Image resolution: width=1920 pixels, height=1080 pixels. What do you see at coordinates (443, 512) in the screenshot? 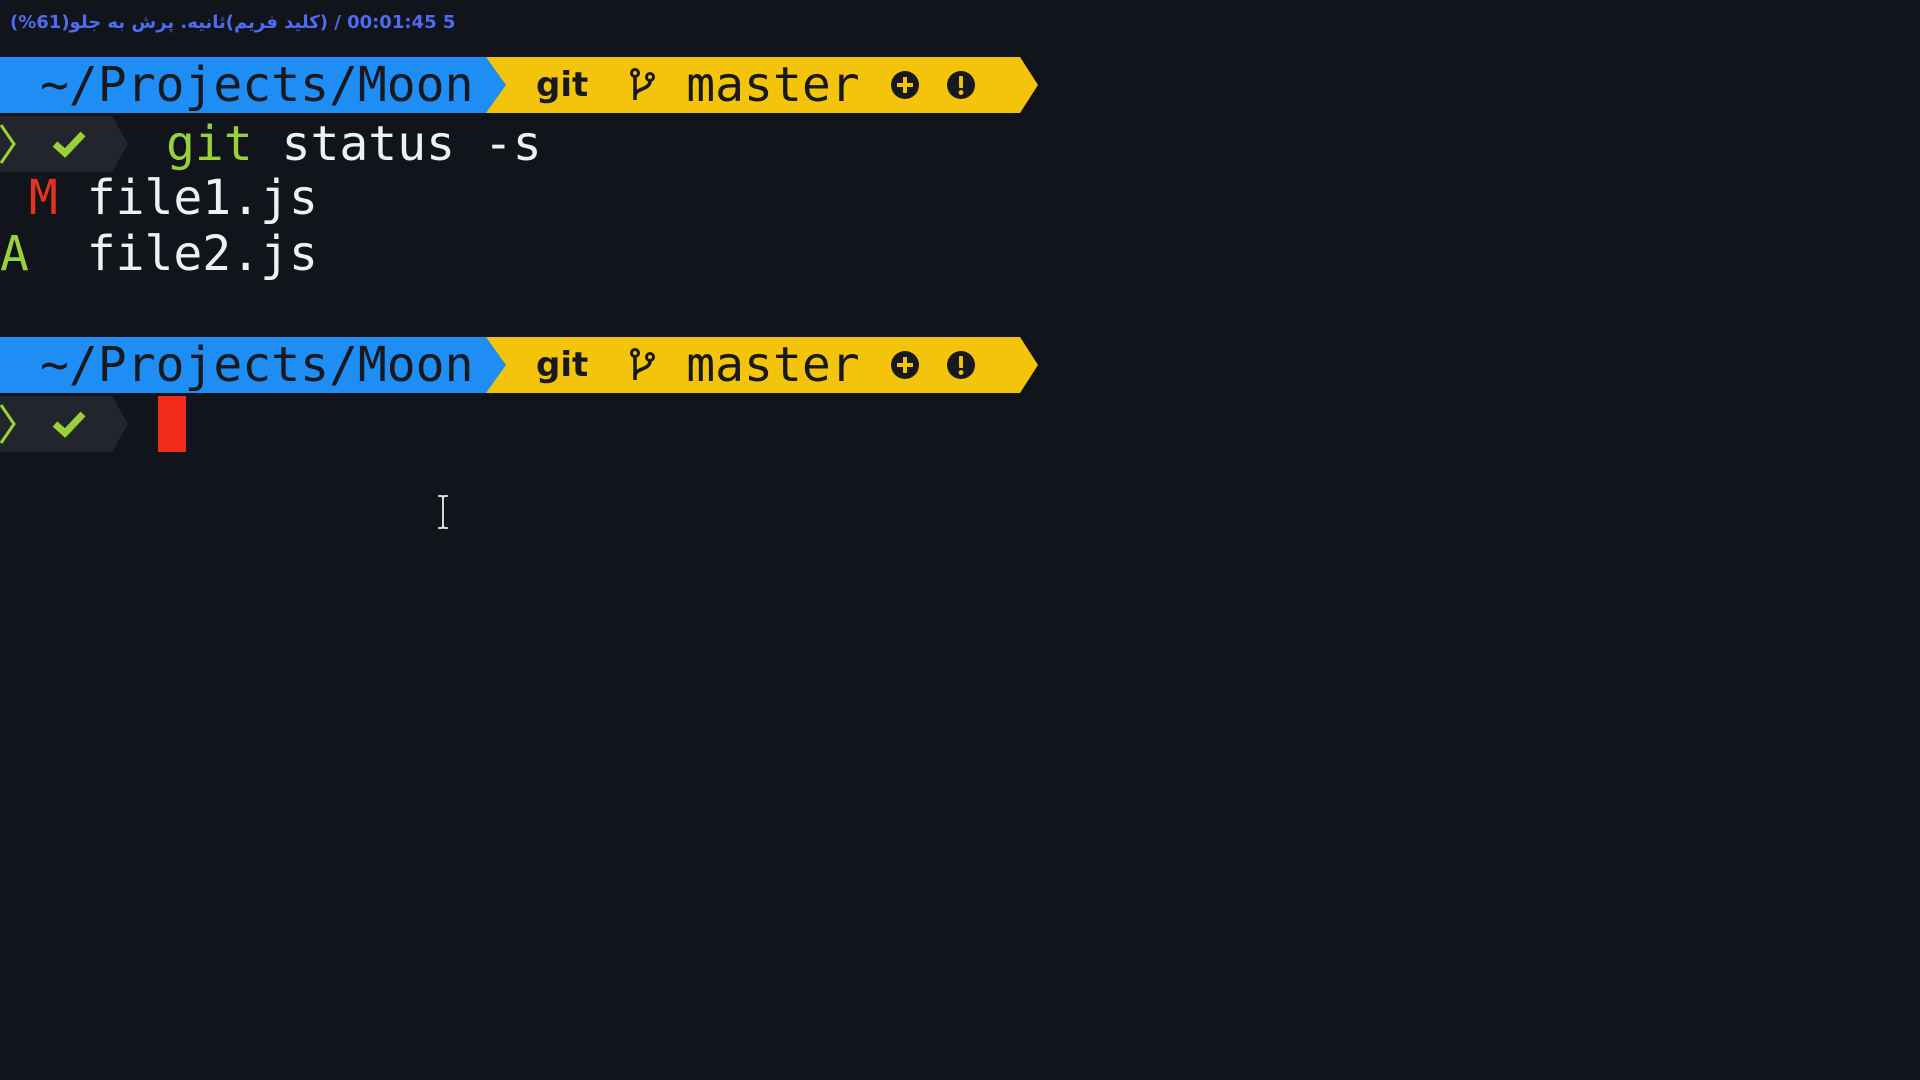
I see `ibeam-cursor-icon` at bounding box center [443, 512].